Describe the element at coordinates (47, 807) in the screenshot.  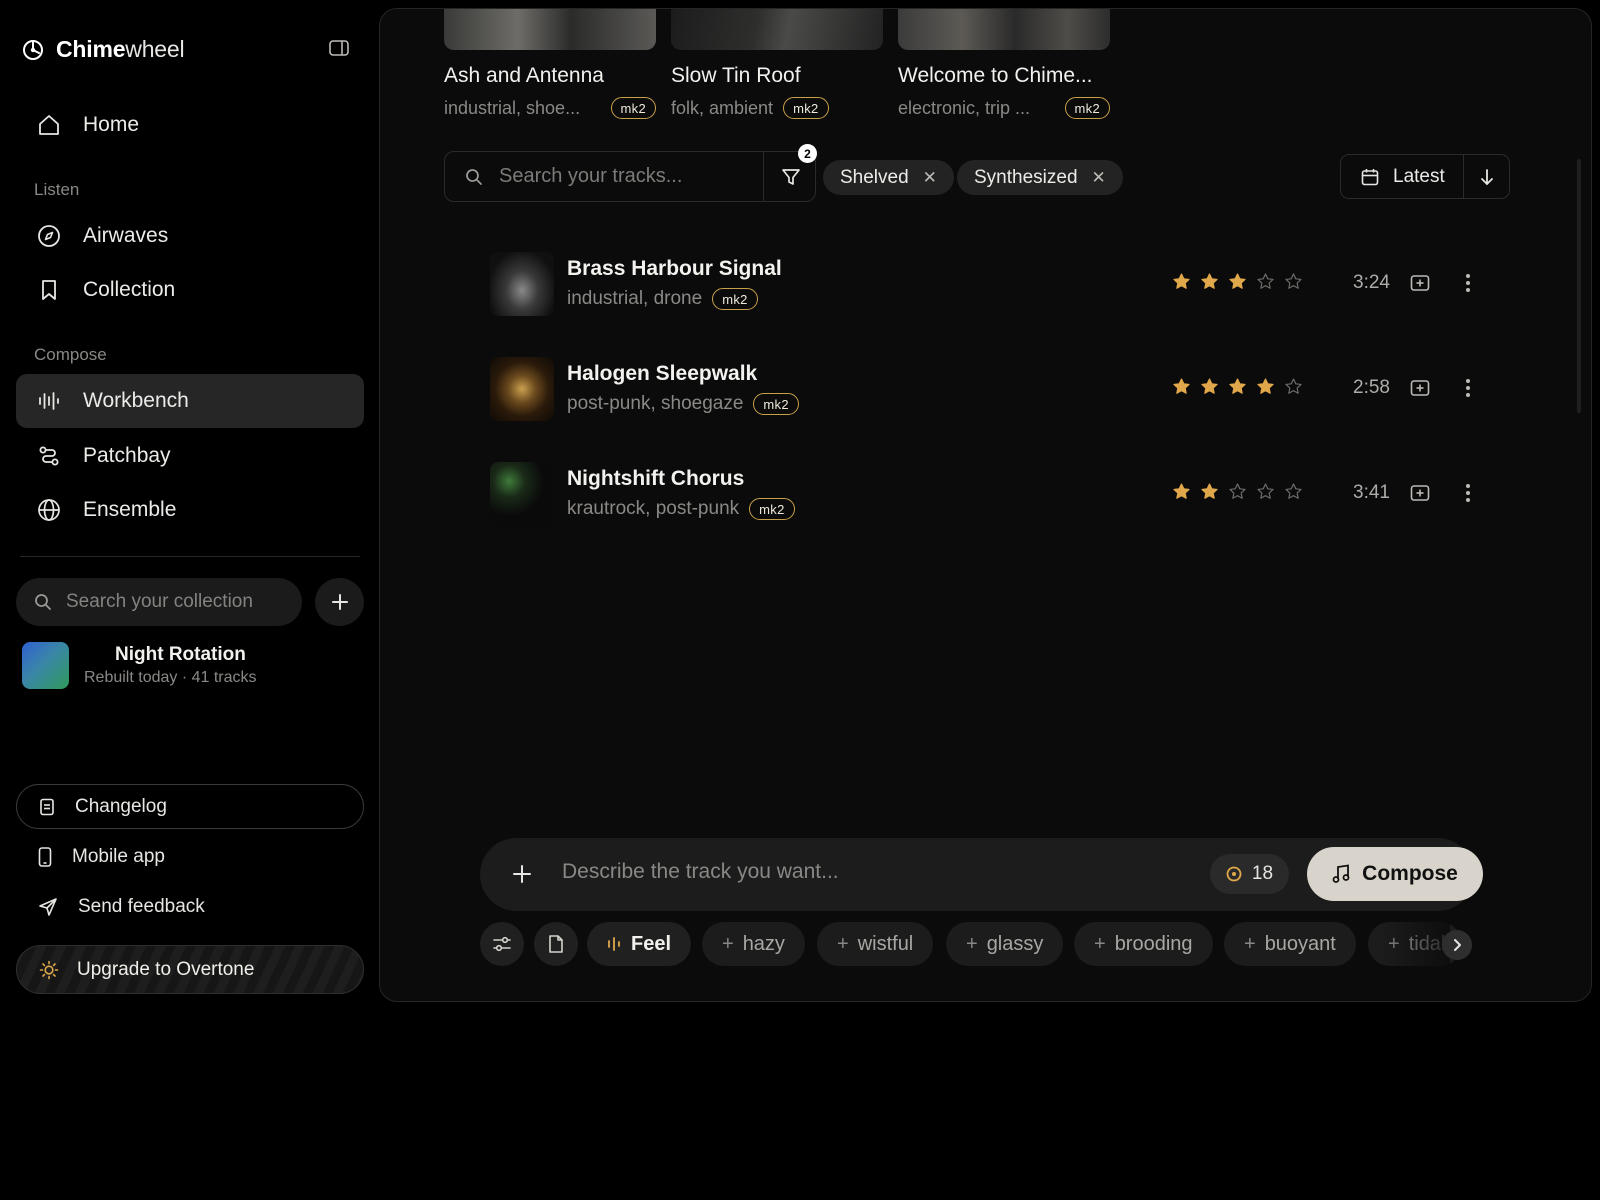
I see `document-icon` at that location.